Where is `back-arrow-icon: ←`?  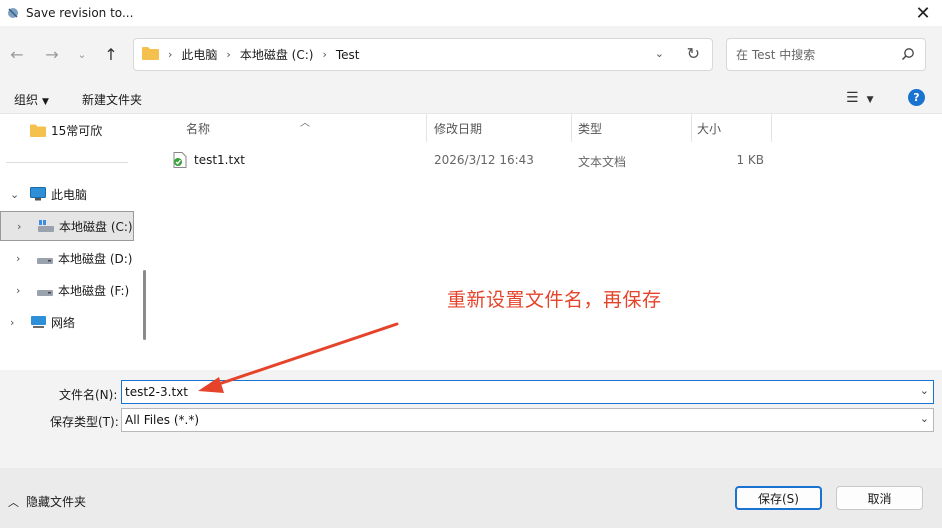
back-arrow-icon: ← is located at coordinates (17, 54).